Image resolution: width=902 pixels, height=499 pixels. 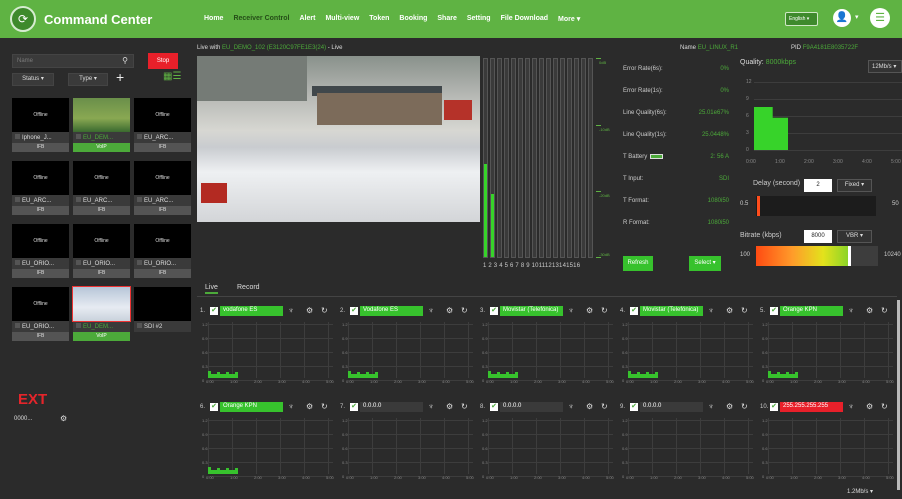 What do you see at coordinates (705, 263) in the screenshot?
I see `select-button: Select ▾` at bounding box center [705, 263].